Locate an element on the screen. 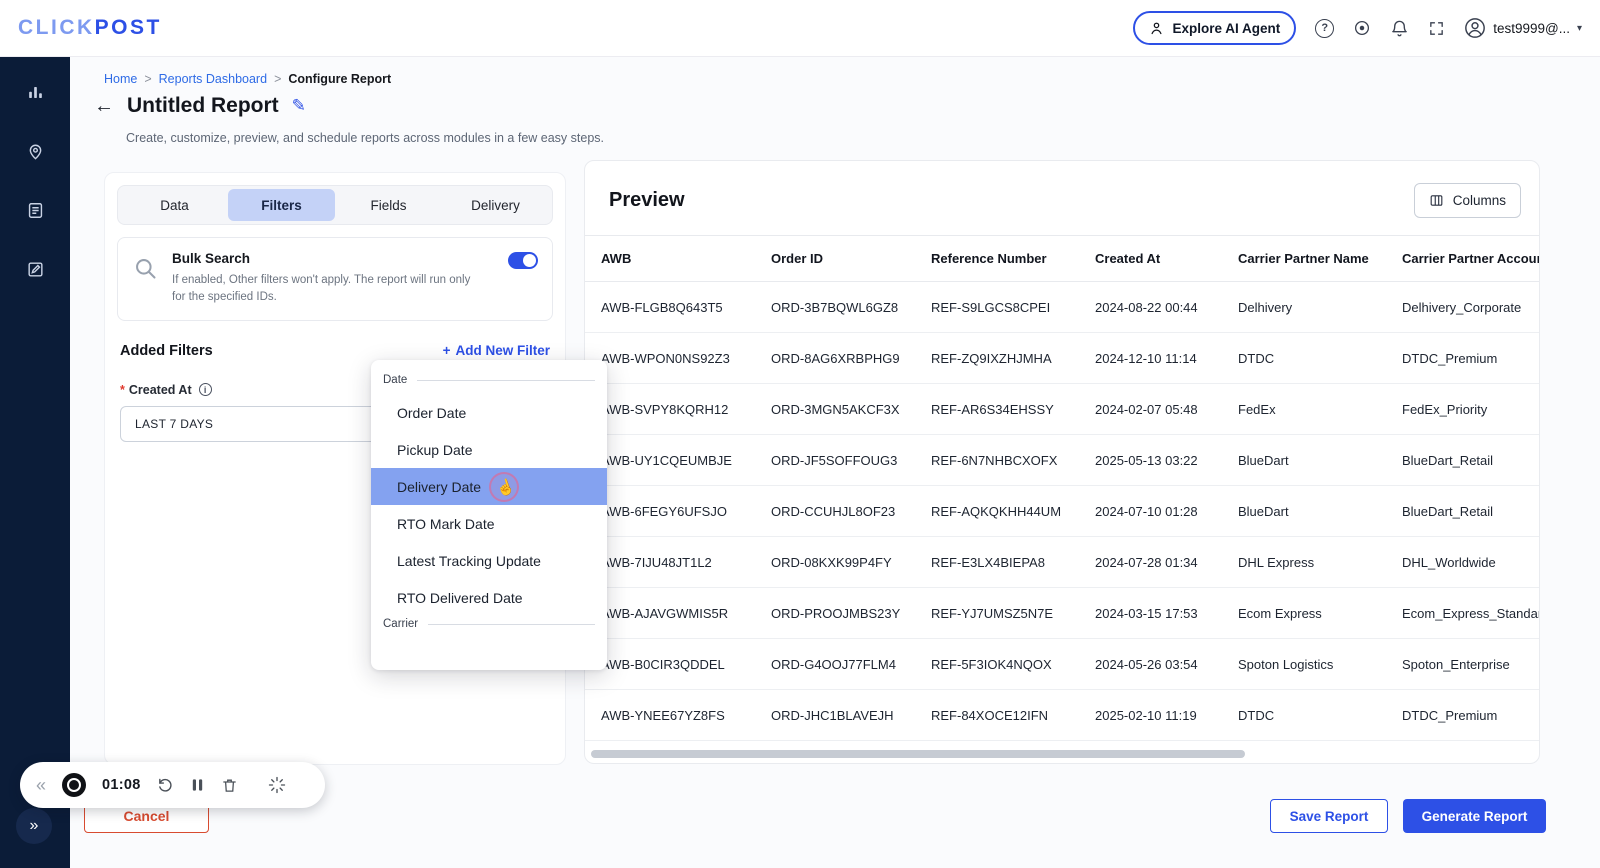  click-indicator-ring: ☝ is located at coordinates (504, 486).